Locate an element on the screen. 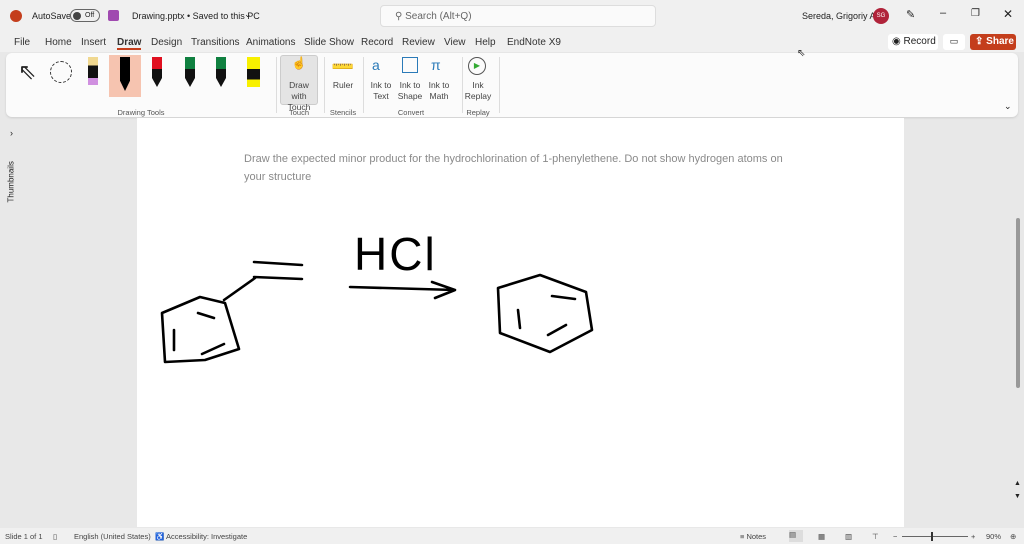 This screenshot has width=1024, height=544. reaction-arrow is located at coordinates (402, 290).